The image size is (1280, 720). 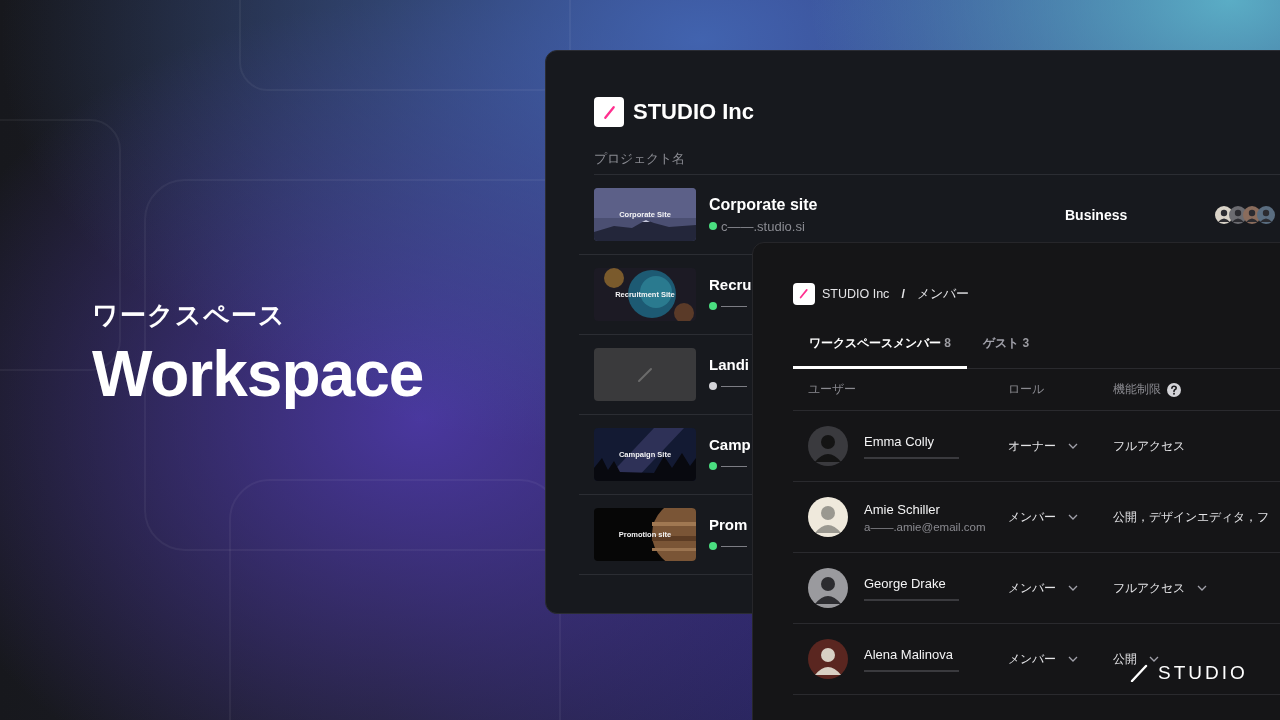 I want to click on workspace-name: STUDIO Inc, so click(x=693, y=112).